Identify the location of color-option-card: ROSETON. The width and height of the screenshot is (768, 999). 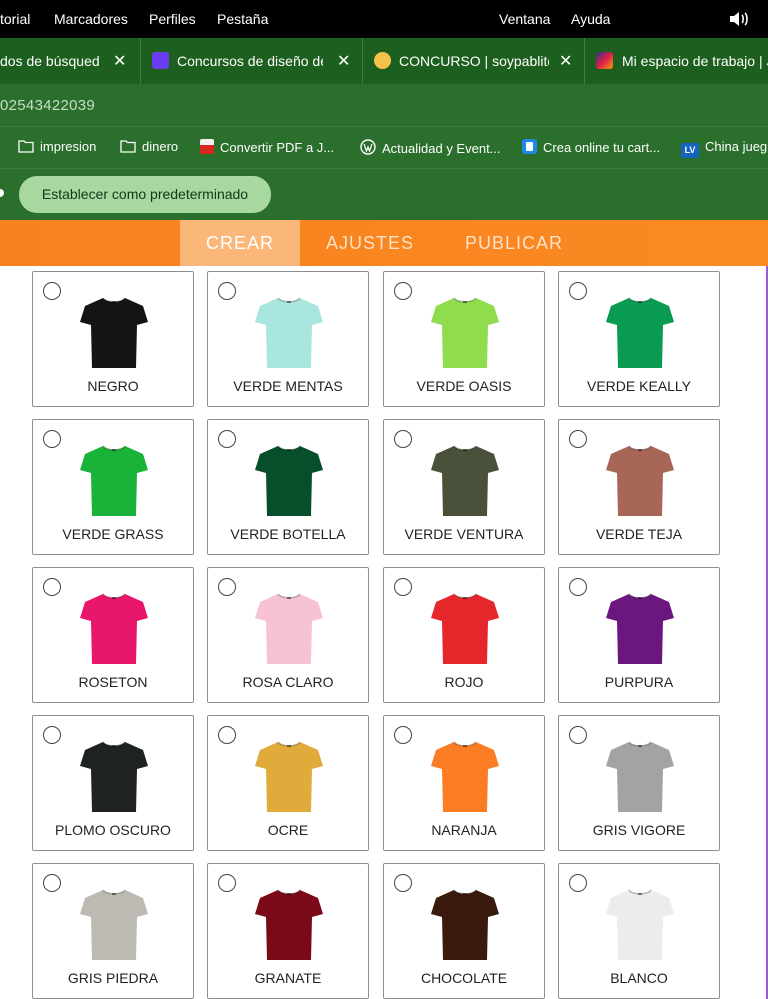
(113, 635).